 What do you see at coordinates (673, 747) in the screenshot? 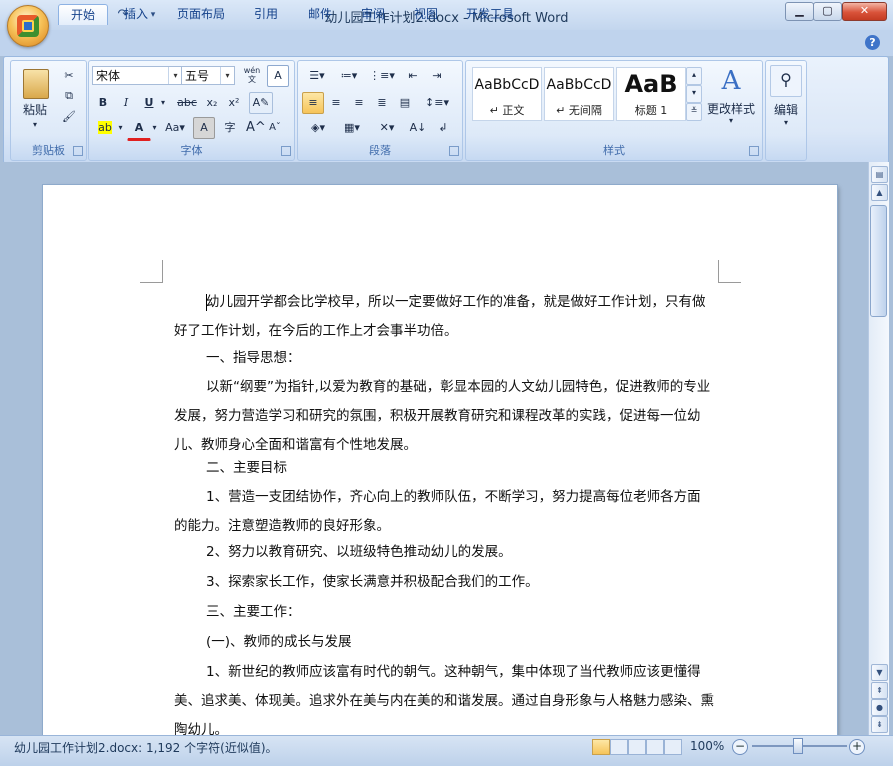
I see `draft-view-icon` at bounding box center [673, 747].